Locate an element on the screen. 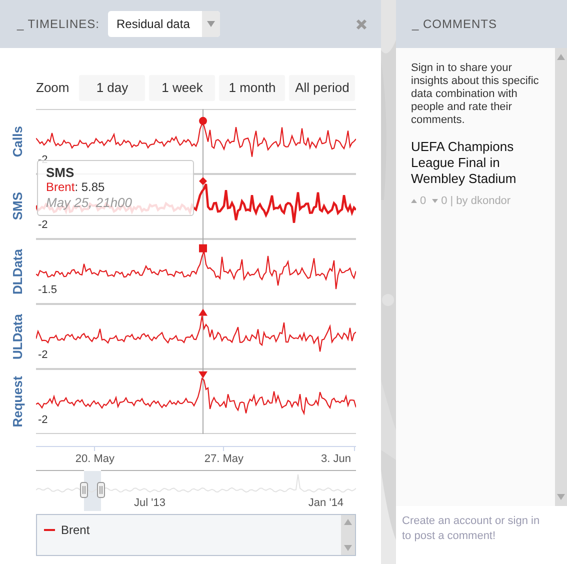  close-icon is located at coordinates (361, 24).